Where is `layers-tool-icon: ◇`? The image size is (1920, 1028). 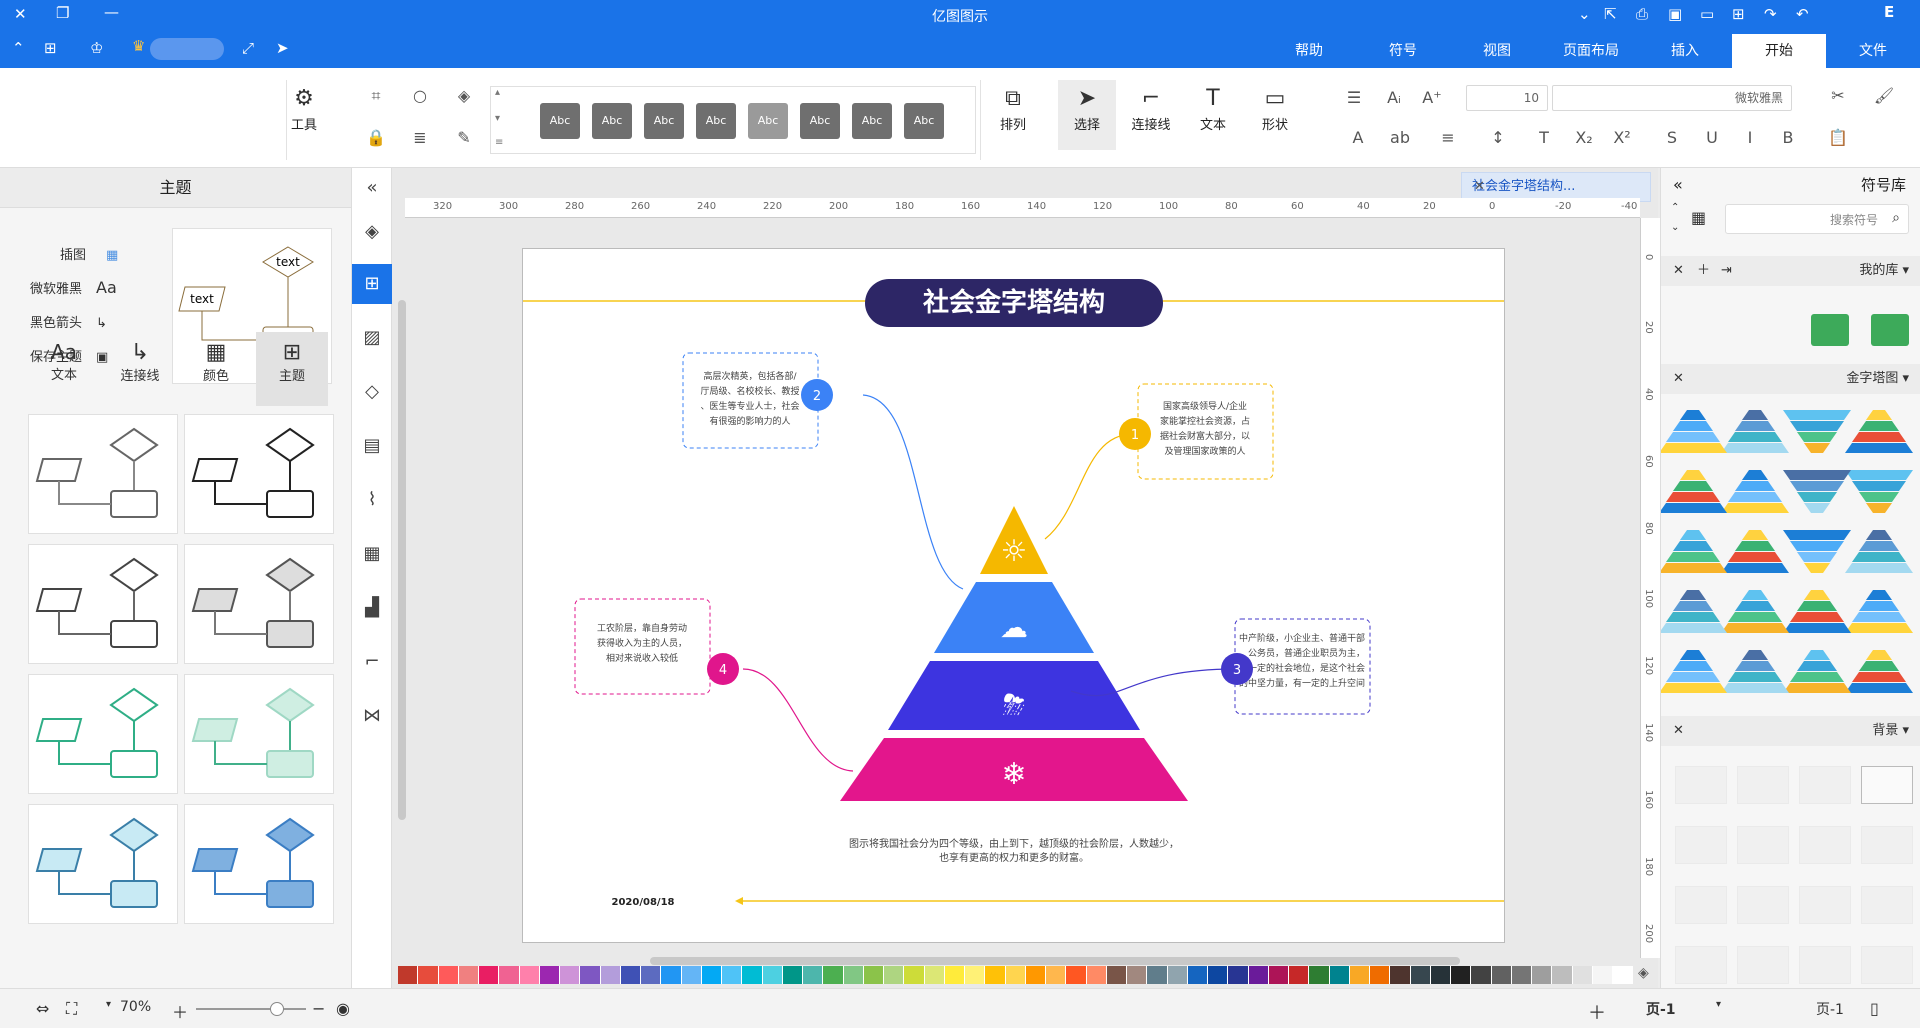 layers-tool-icon: ◇ is located at coordinates (372, 392).